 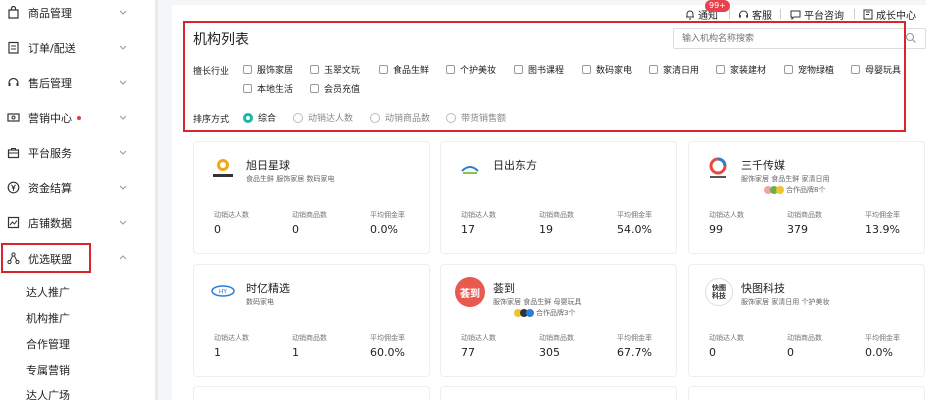 I want to click on sidebar-divider, so click(x=156, y=200).